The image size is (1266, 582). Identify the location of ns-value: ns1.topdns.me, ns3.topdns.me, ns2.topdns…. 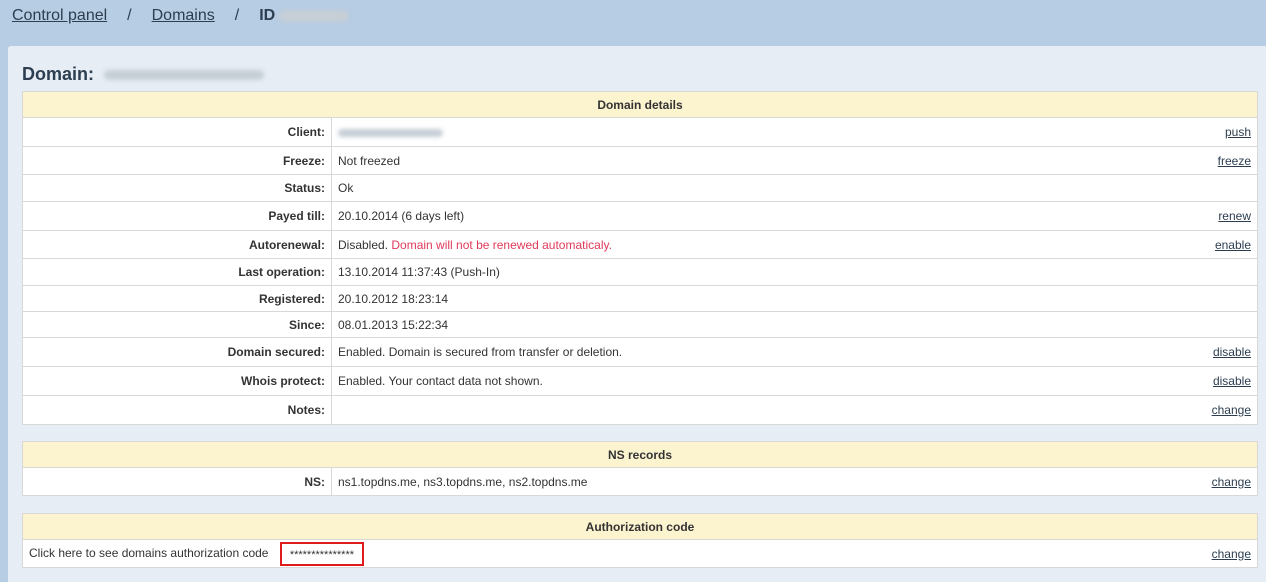
(718, 481).